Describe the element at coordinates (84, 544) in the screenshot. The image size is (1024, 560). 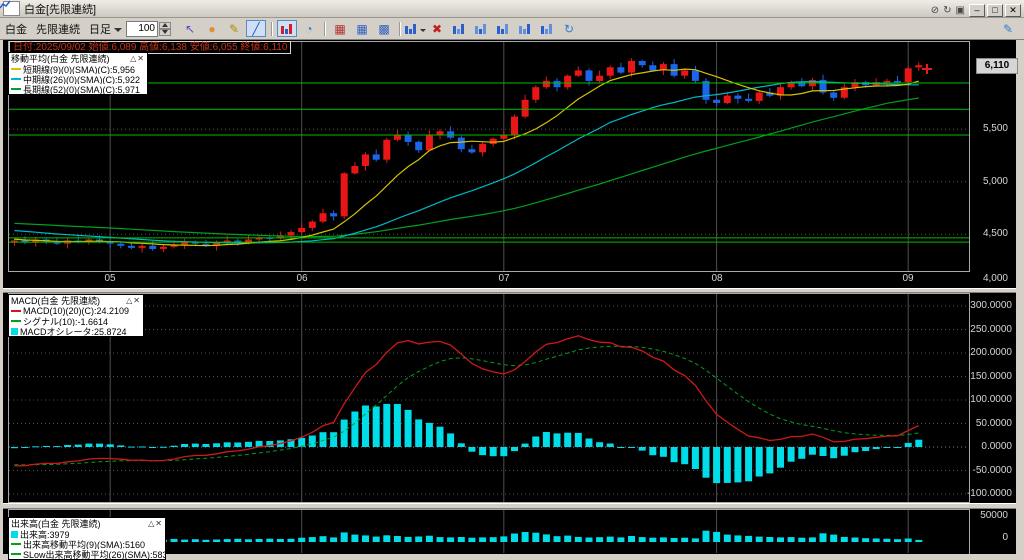
I see `volume-legend-label: 出来高移動平均(9)(SMA):5160` at that location.